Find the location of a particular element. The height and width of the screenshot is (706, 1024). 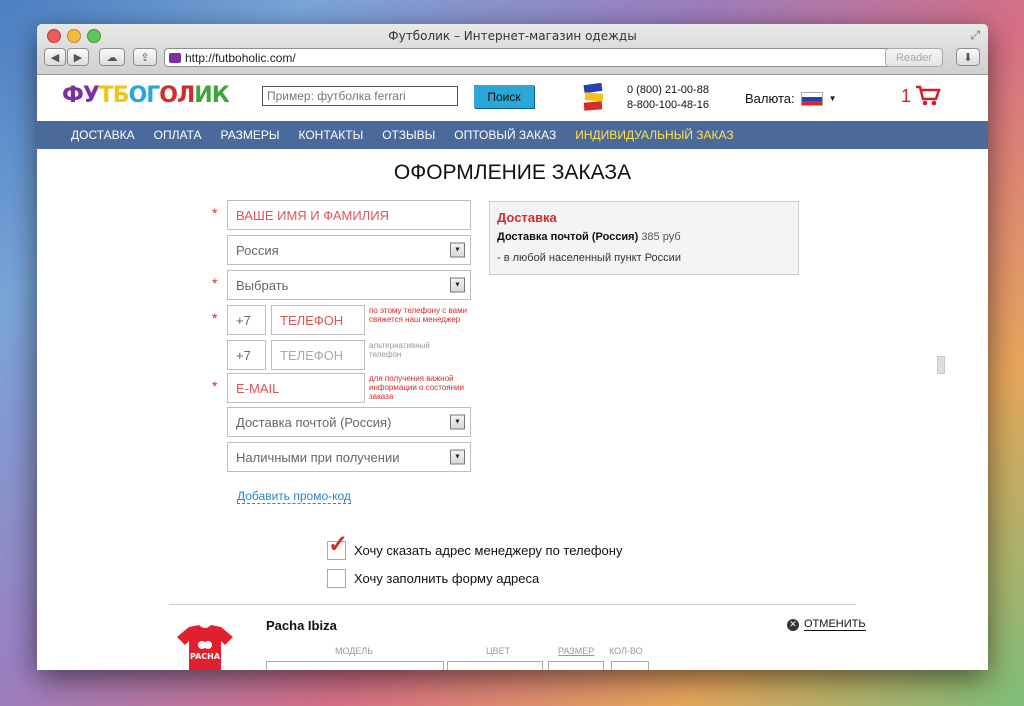

forward-button: ▶ is located at coordinates (78, 57).